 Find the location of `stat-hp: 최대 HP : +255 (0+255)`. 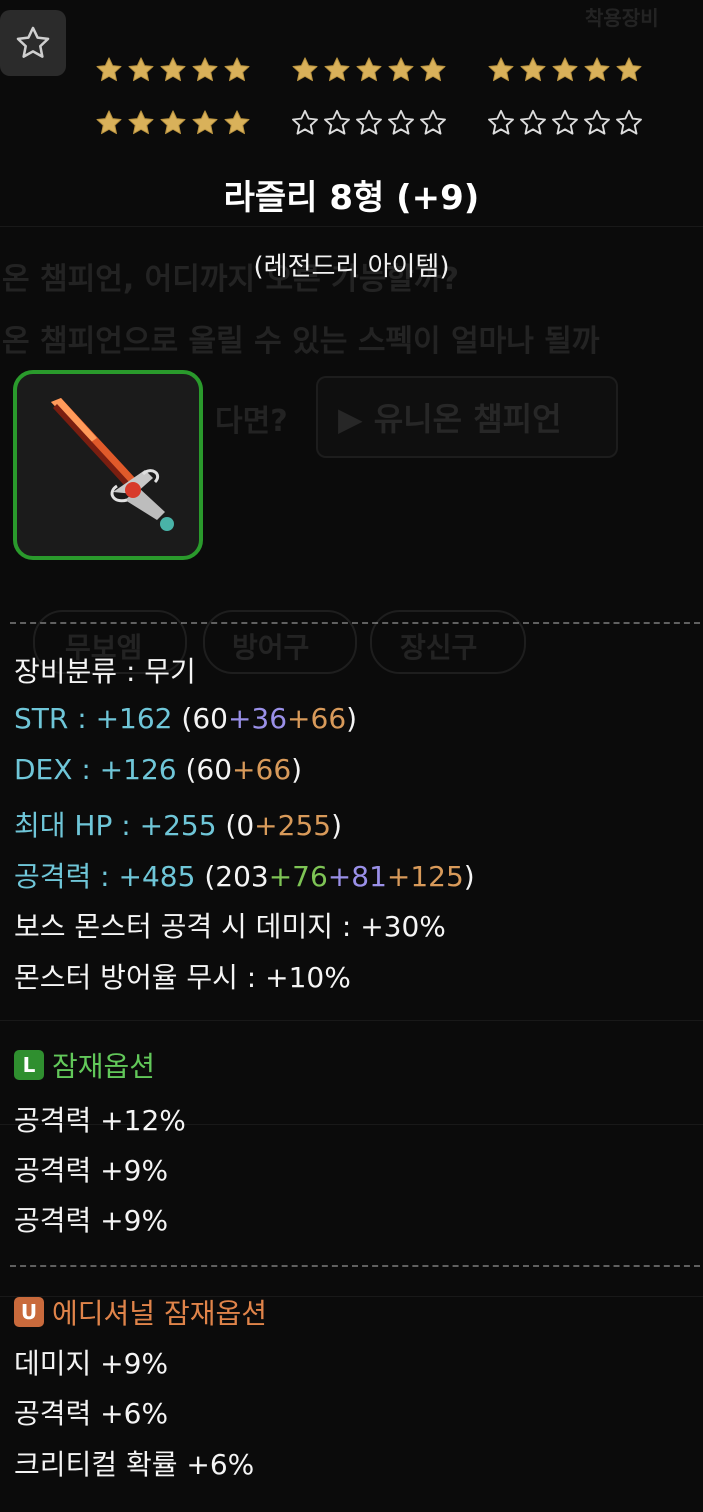

stat-hp: 최대 HP : +255 (0+255) is located at coordinates (178, 824).